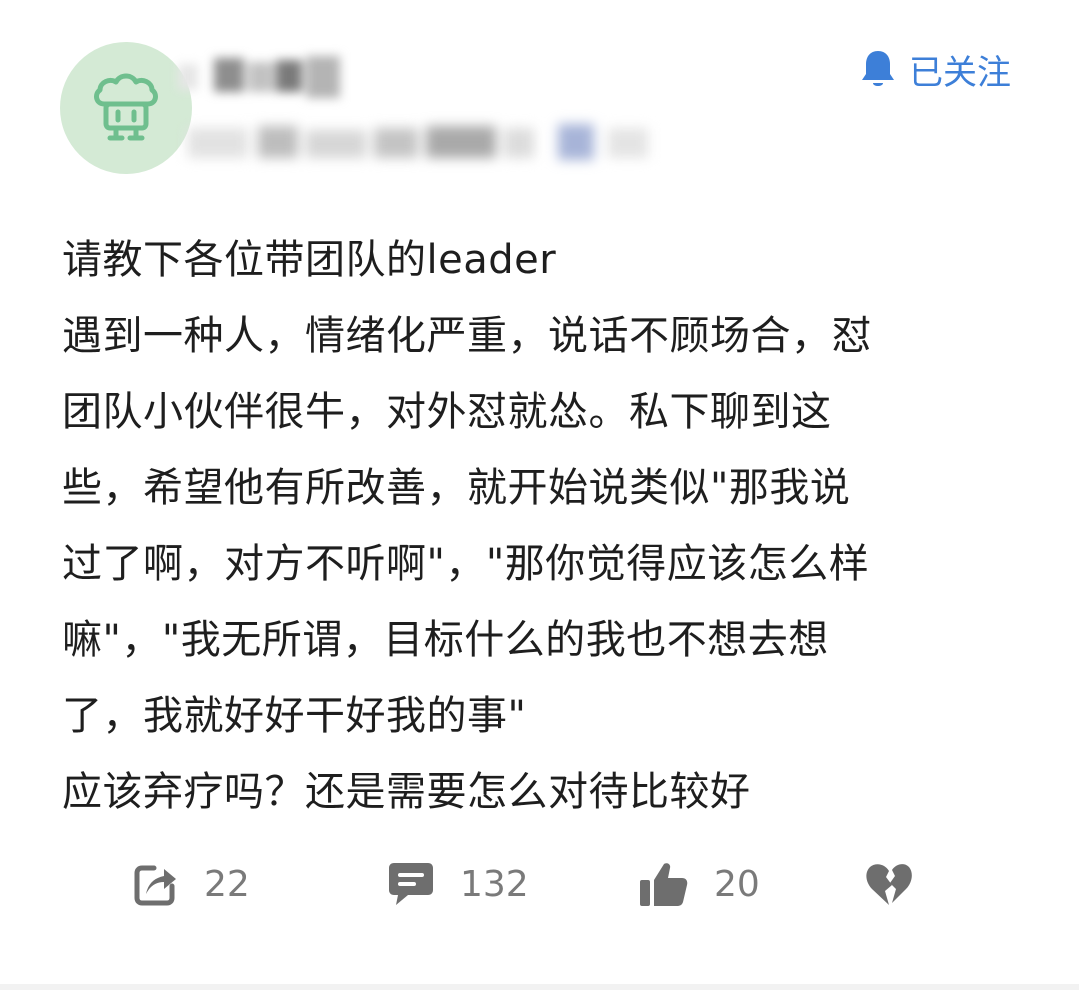  What do you see at coordinates (155, 885) in the screenshot?
I see `share-icon` at bounding box center [155, 885].